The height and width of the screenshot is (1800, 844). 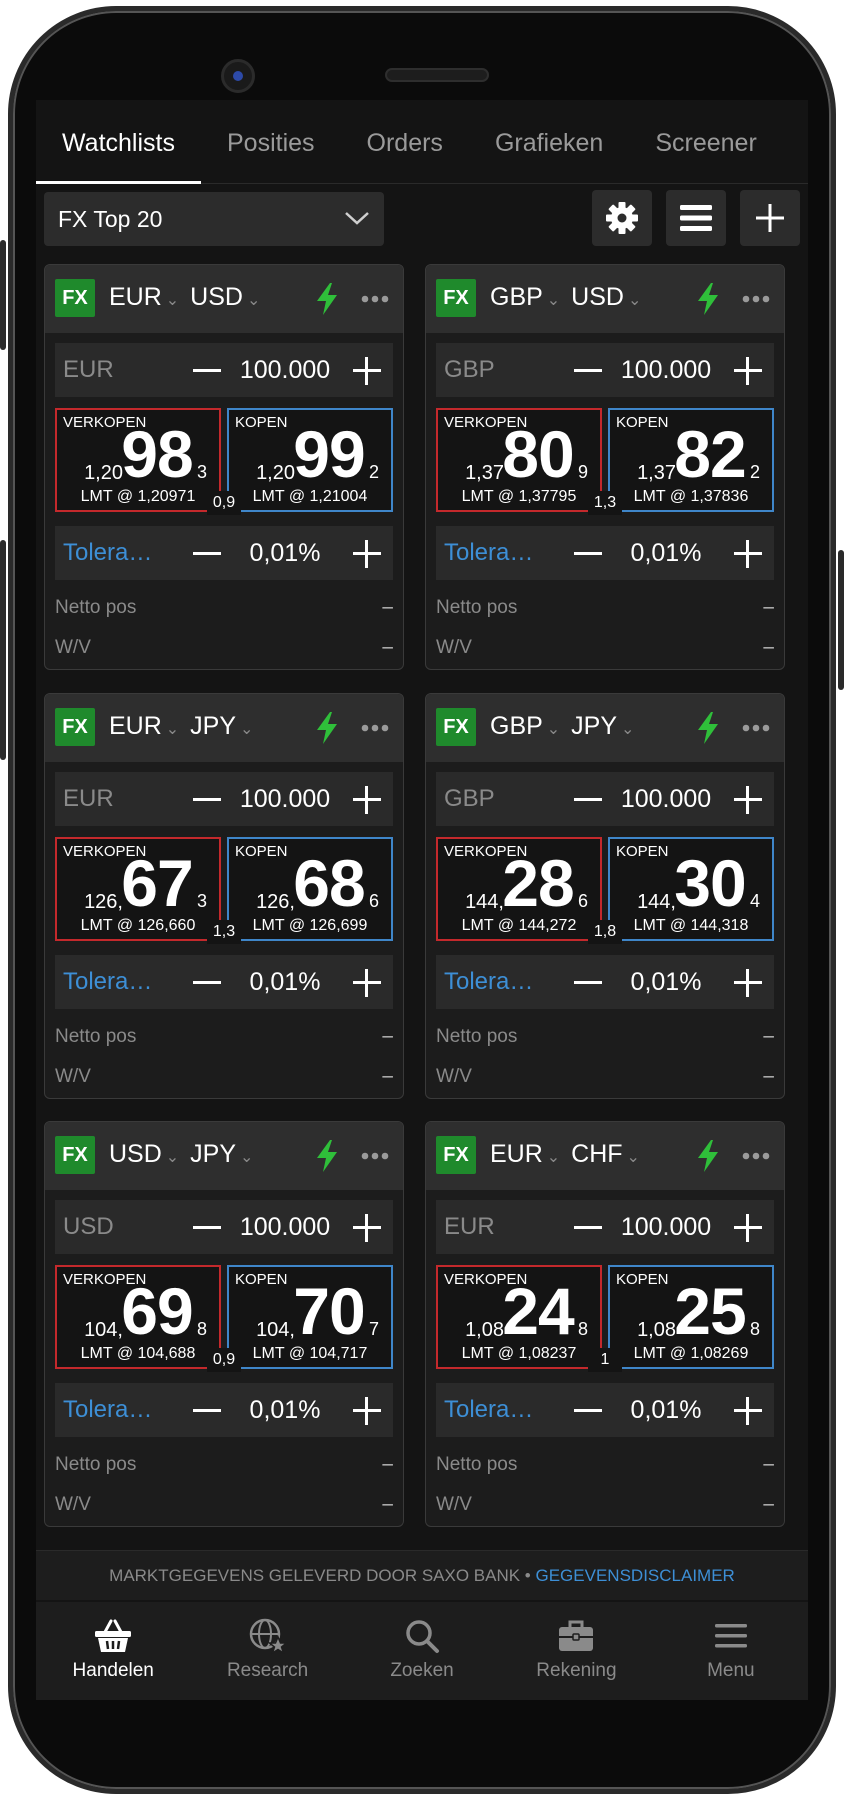 I want to click on settings-button, so click(x=622, y=218).